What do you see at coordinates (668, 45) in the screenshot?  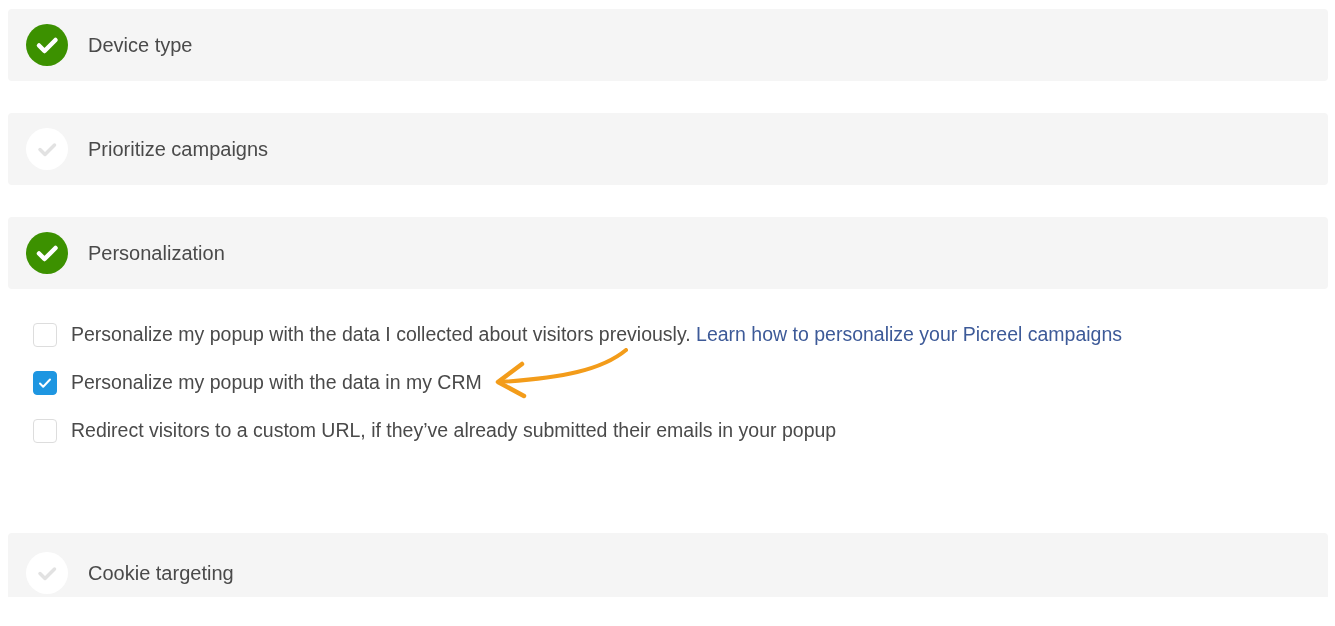 I see `section-header: Device type` at bounding box center [668, 45].